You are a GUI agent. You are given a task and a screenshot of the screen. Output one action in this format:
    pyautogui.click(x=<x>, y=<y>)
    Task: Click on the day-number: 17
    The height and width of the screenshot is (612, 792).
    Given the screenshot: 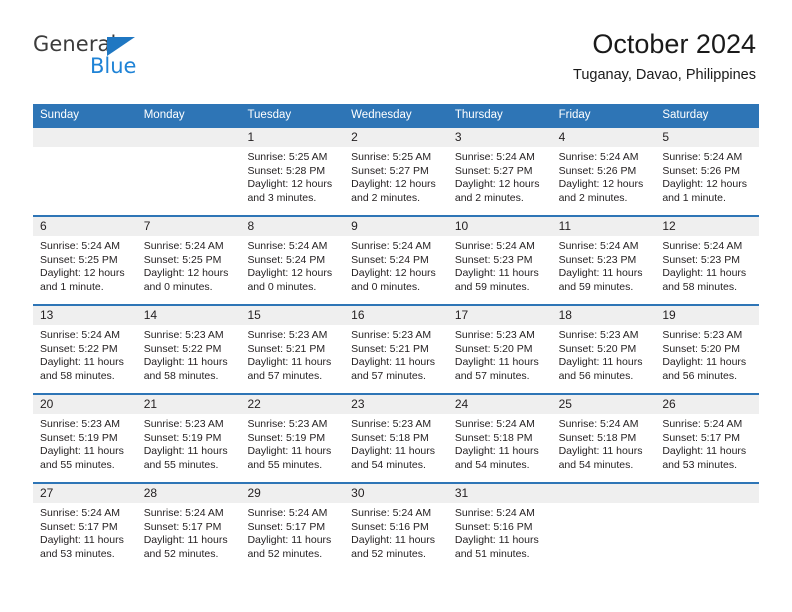 What is the action you would take?
    pyautogui.click(x=499, y=315)
    